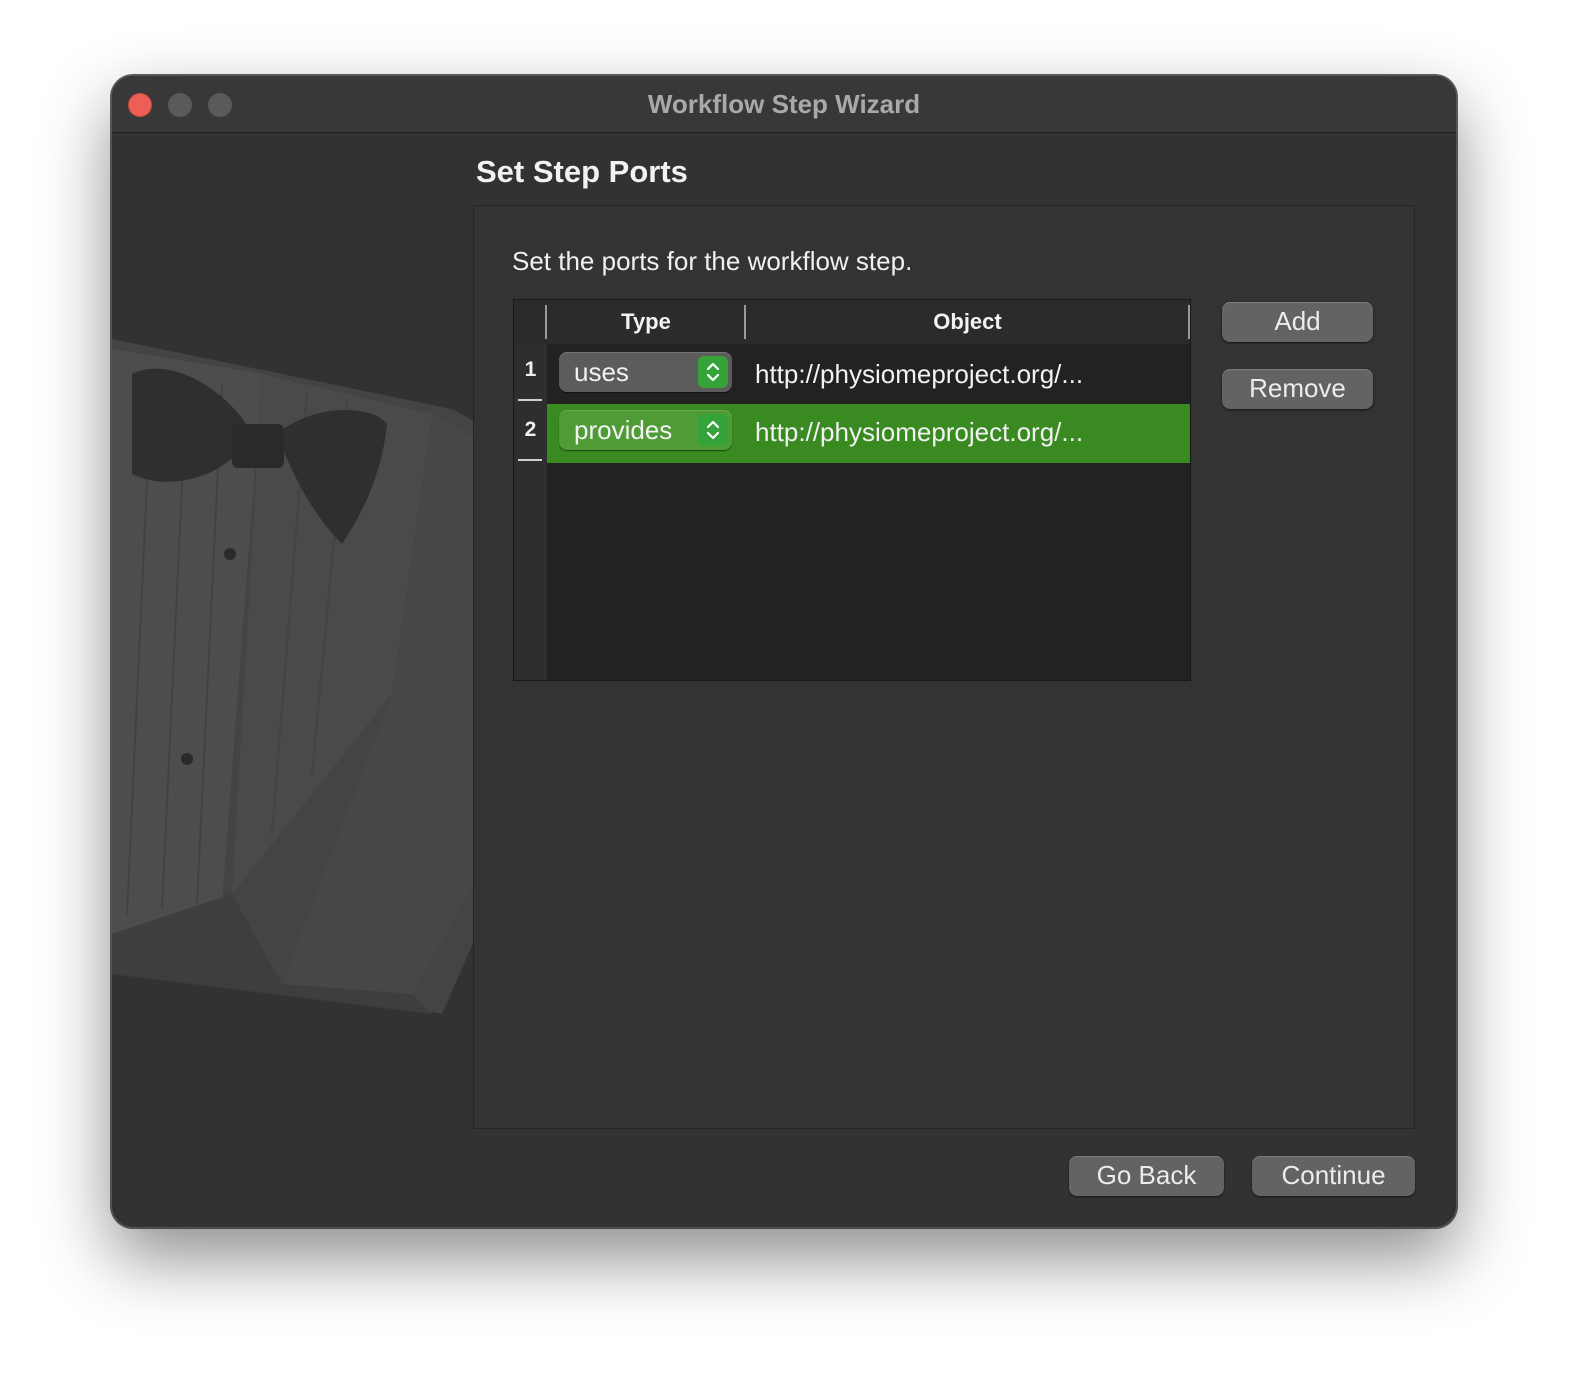 The height and width of the screenshot is (1380, 1574). What do you see at coordinates (530, 370) in the screenshot?
I see `row-number: 1` at bounding box center [530, 370].